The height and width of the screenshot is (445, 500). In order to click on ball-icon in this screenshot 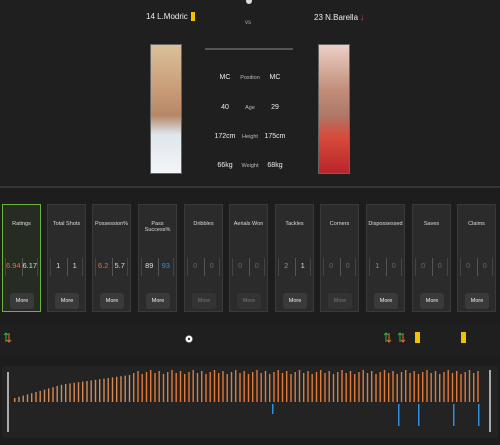, I will do `click(189, 339)`.